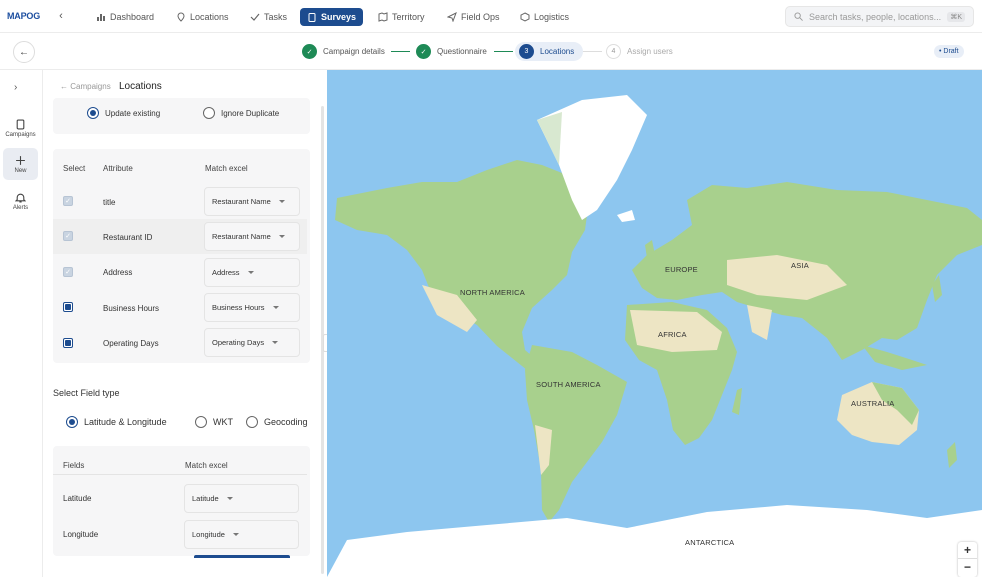 Image resolution: width=982 pixels, height=577 pixels. Describe the element at coordinates (181, 116) in the screenshot. I see `duplicate-options-card: Update existing Ignore Duplicate` at that location.